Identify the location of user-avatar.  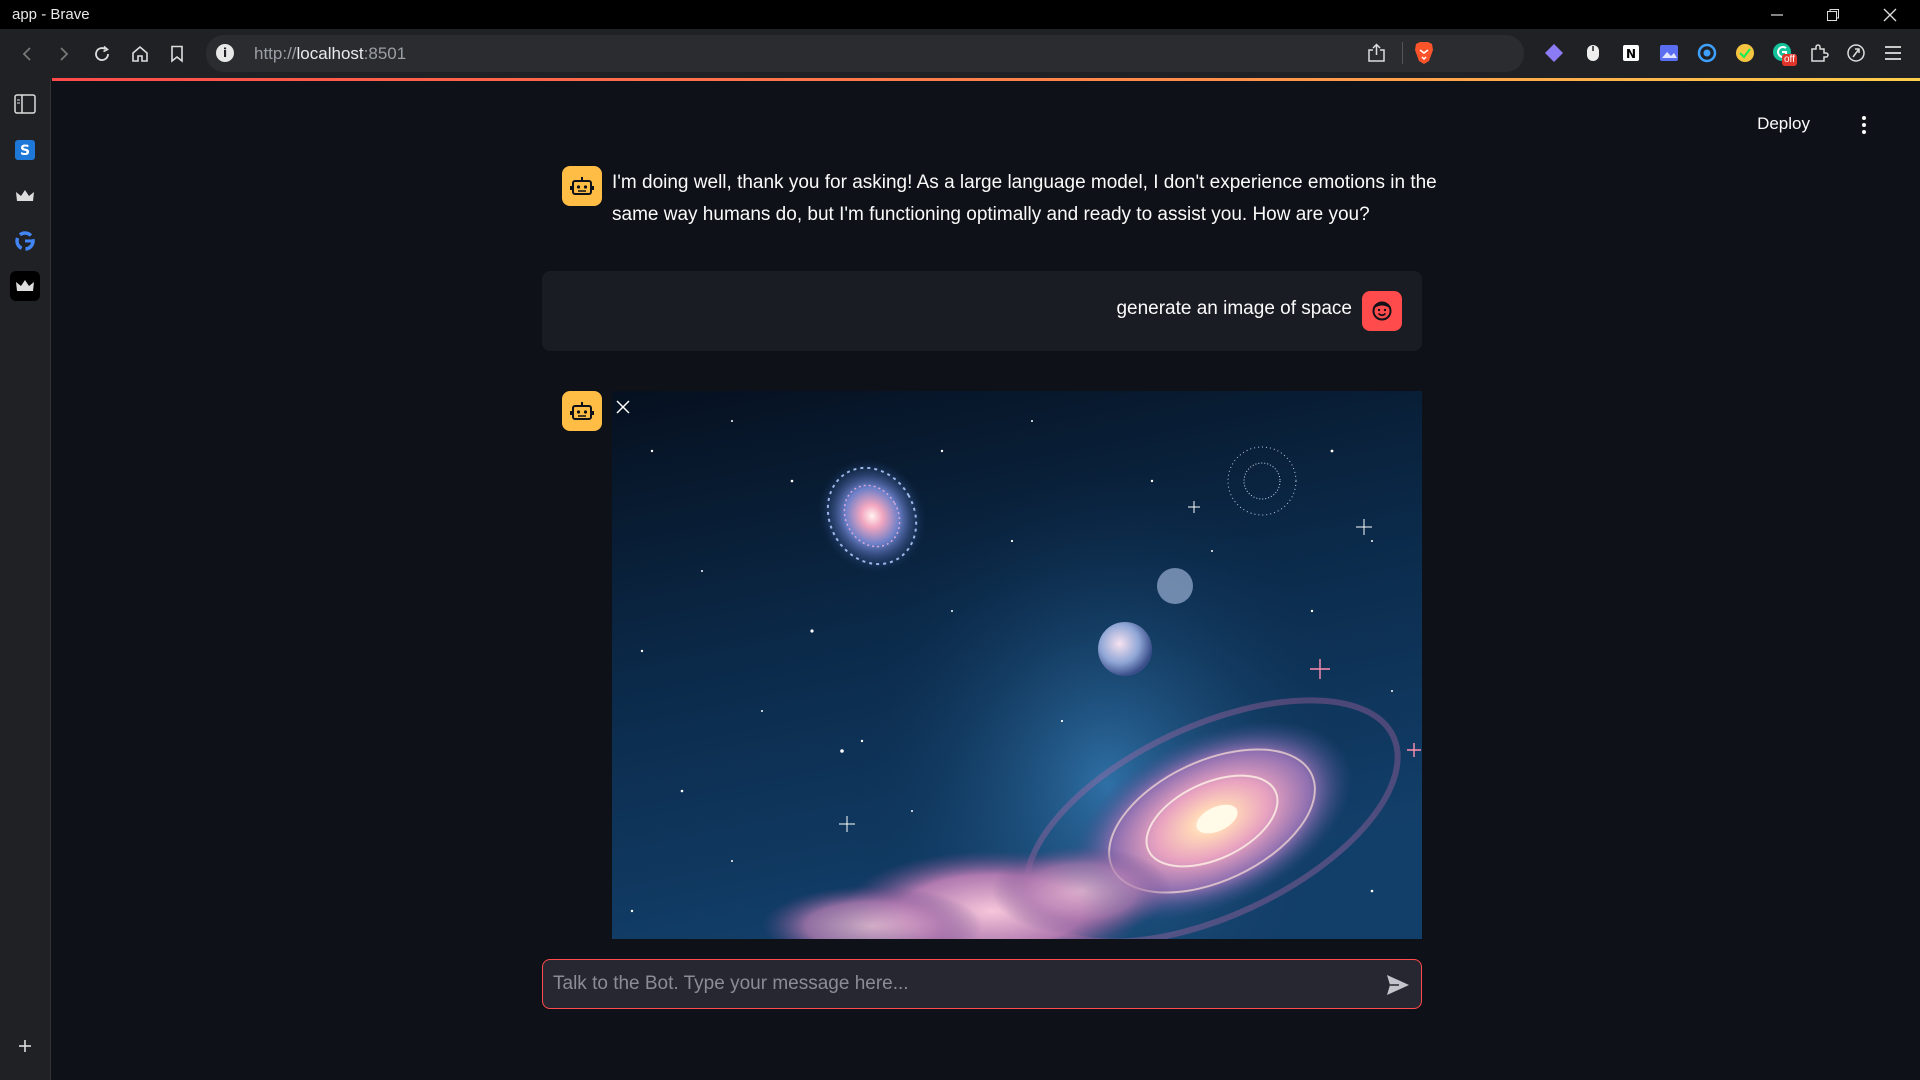
(1382, 311).